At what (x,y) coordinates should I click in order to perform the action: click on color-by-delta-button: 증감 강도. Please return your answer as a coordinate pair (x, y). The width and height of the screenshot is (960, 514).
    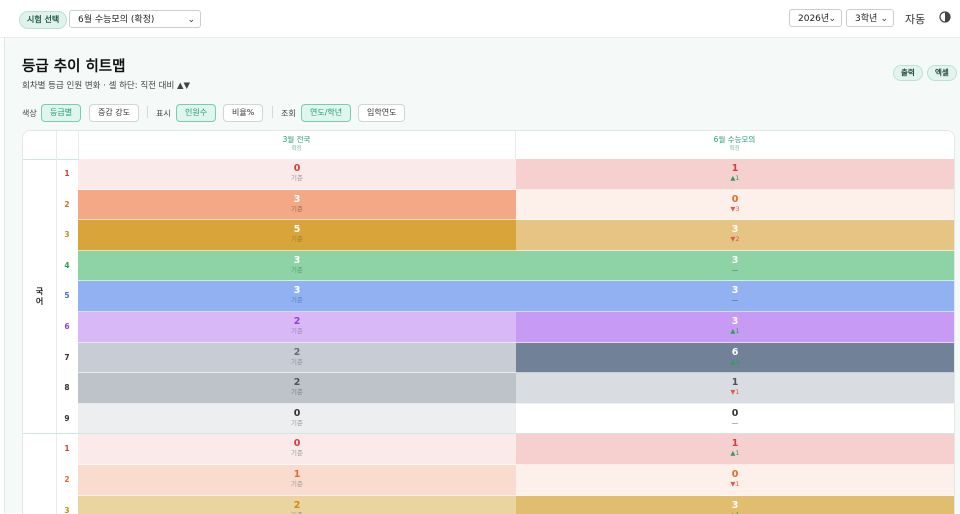
    Looking at the image, I should click on (114, 113).